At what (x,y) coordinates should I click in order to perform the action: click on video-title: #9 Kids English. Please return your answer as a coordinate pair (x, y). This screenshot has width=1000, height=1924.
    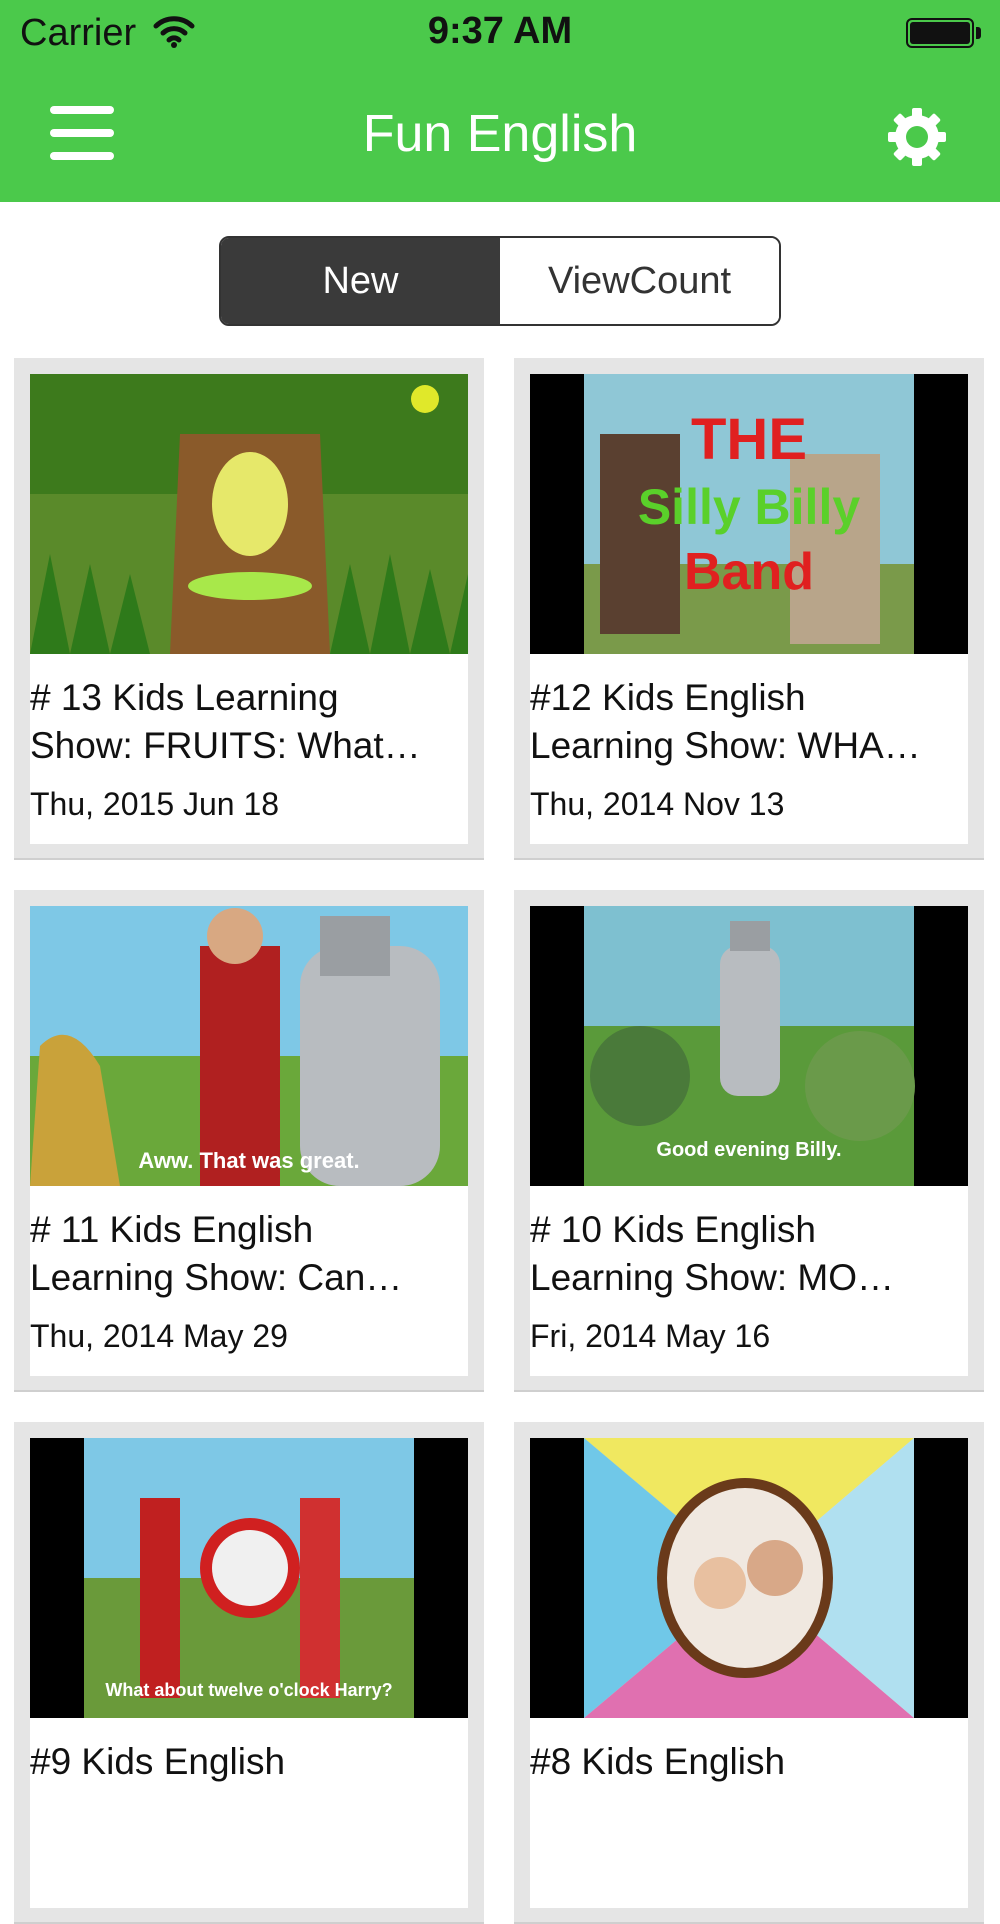
    Looking at the image, I should click on (158, 1761).